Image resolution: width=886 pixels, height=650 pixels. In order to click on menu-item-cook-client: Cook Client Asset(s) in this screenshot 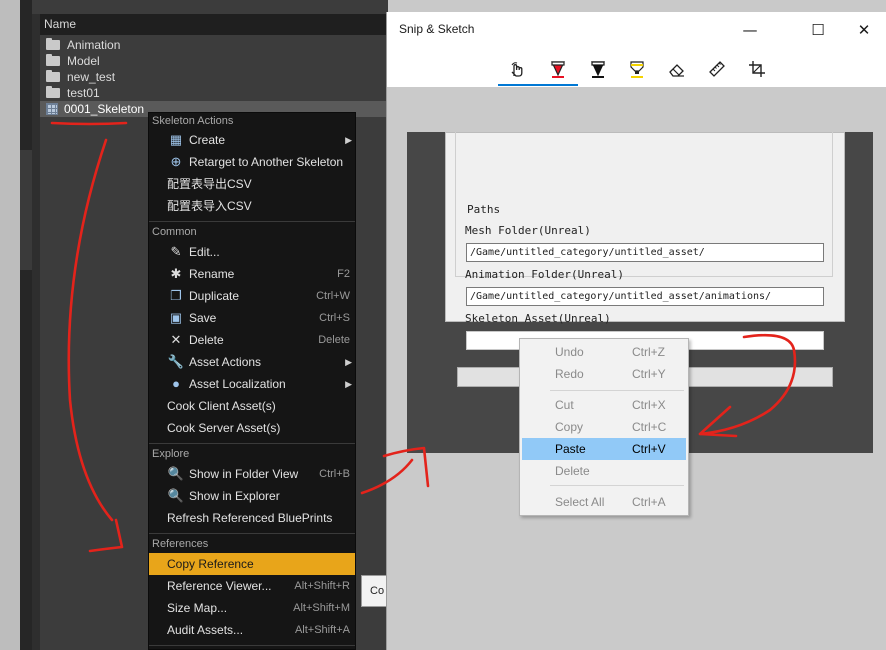, I will do `click(252, 406)`.